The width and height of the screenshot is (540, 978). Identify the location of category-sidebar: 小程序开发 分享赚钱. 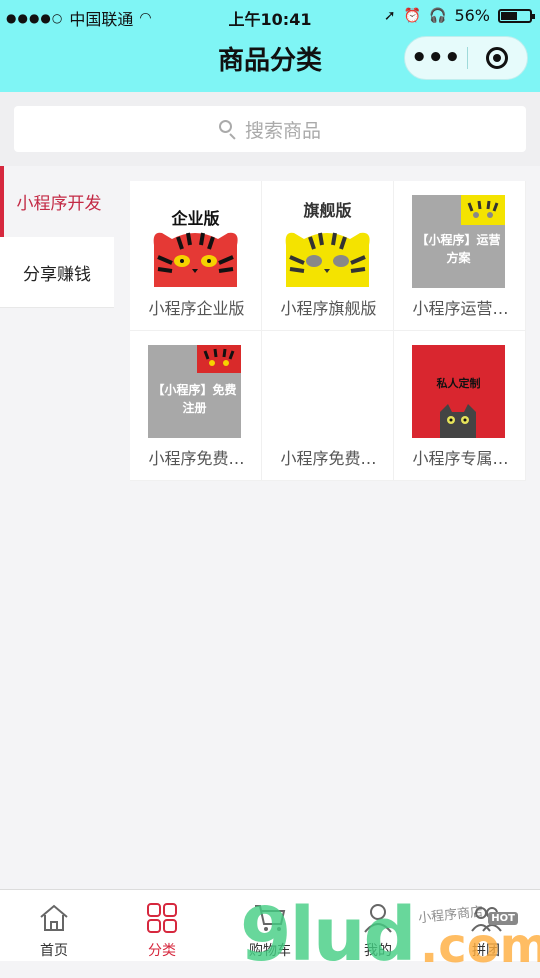
(57, 237).